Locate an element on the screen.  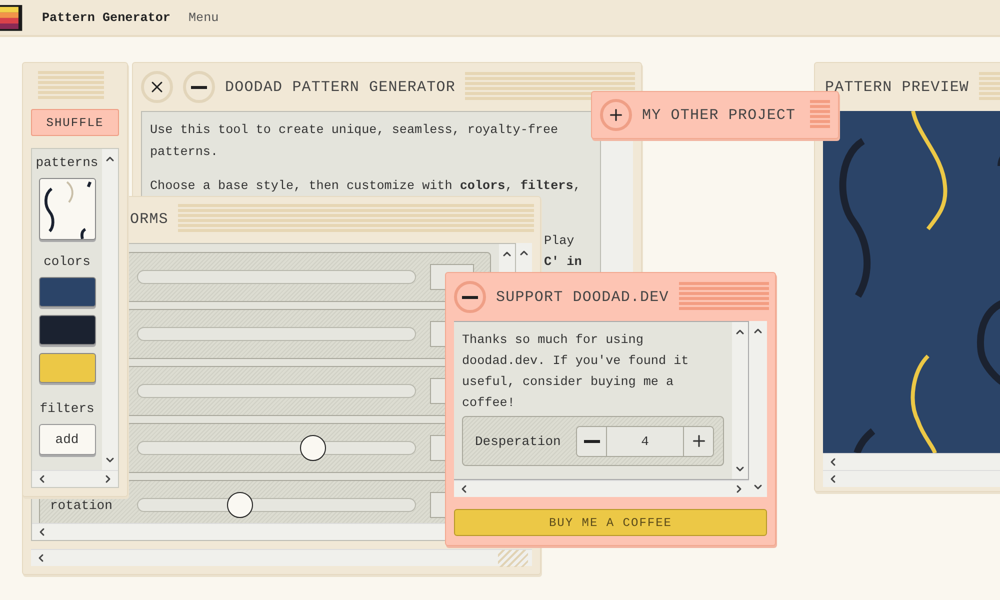
paragraph: Choose a base style, then customize with colors, filters, is located at coordinates (366, 186).